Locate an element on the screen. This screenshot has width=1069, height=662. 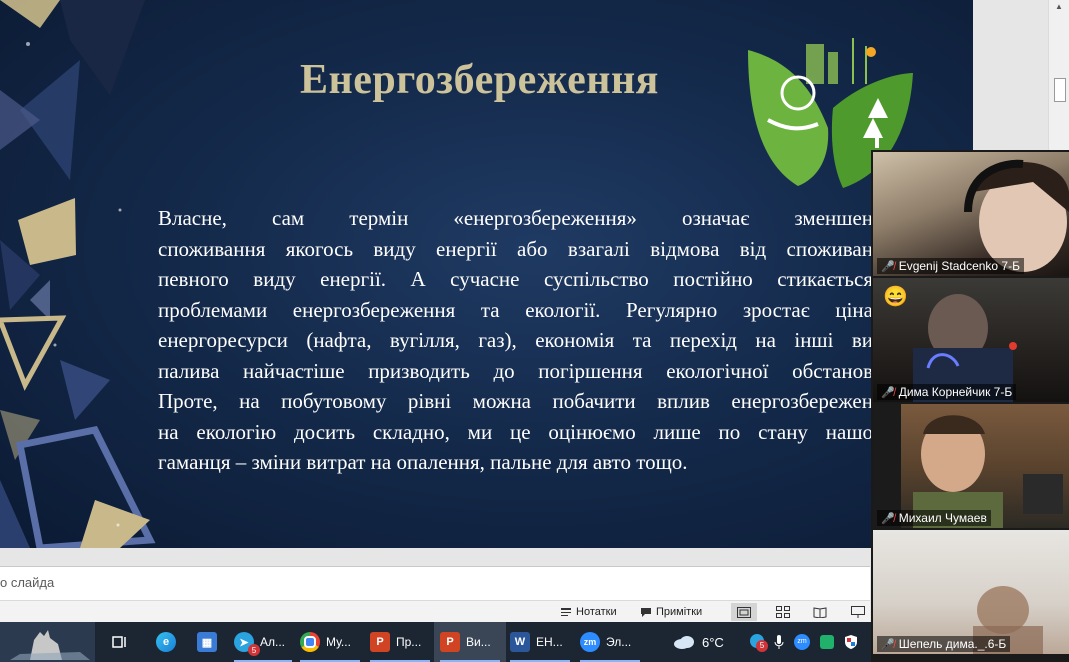
participant-name: Evgenij Stadcenko 7-Б is located at coordinates (959, 266).